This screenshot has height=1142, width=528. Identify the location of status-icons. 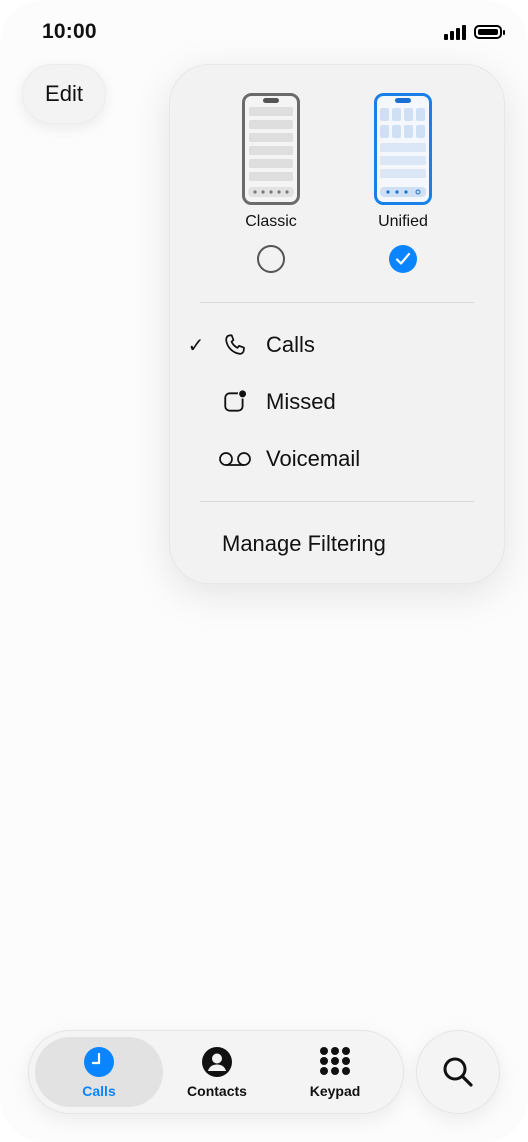
(474, 32).